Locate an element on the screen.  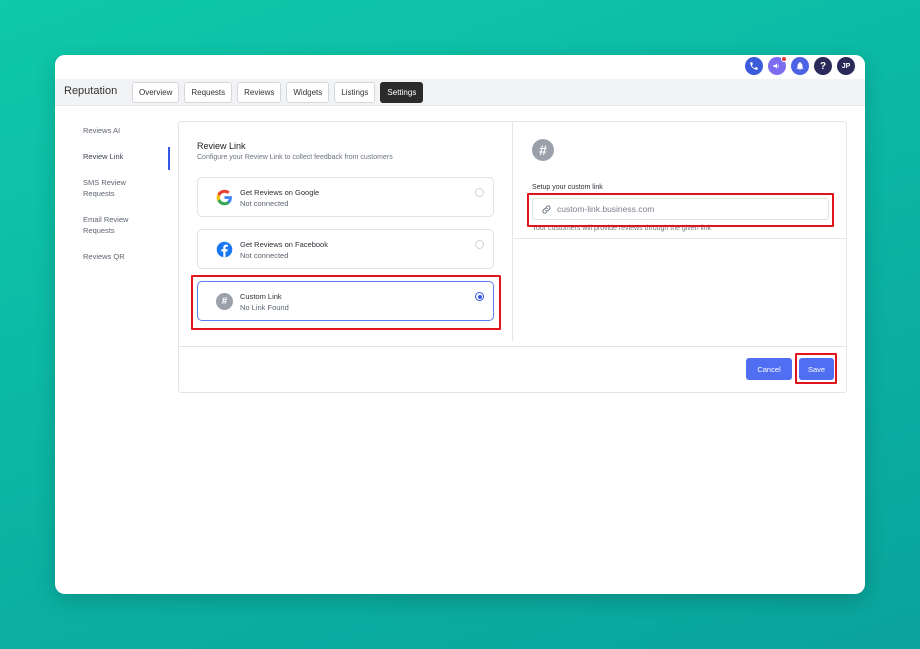
option-title: Get Reviews on Google is located at coordinates (280, 192).